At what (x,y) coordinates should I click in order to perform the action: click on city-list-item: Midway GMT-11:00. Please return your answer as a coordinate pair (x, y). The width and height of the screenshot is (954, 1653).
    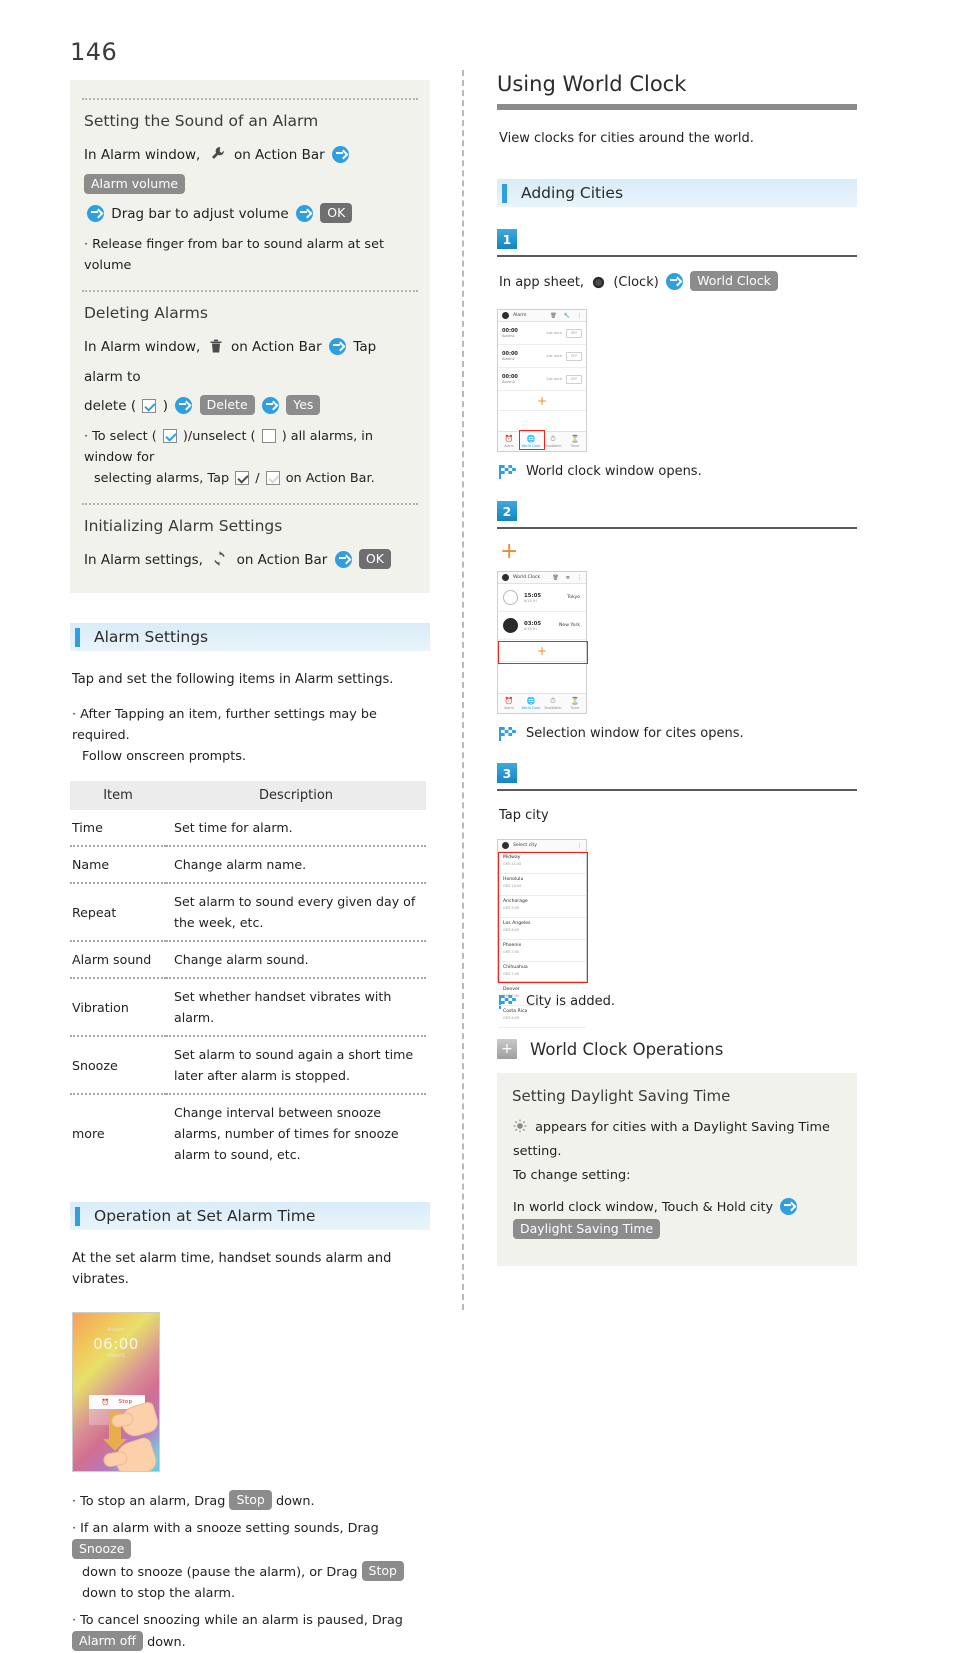
    Looking at the image, I should click on (542, 863).